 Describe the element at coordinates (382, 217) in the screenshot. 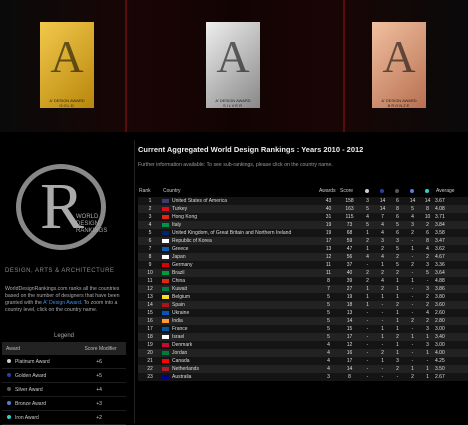

I see `golden-count: 7` at that location.